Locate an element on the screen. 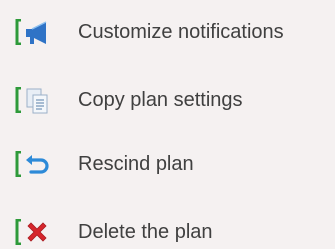 Image resolution: width=335 pixels, height=249 pixels. menu-item-delete-plan: Delete the plan is located at coordinates (167, 232).